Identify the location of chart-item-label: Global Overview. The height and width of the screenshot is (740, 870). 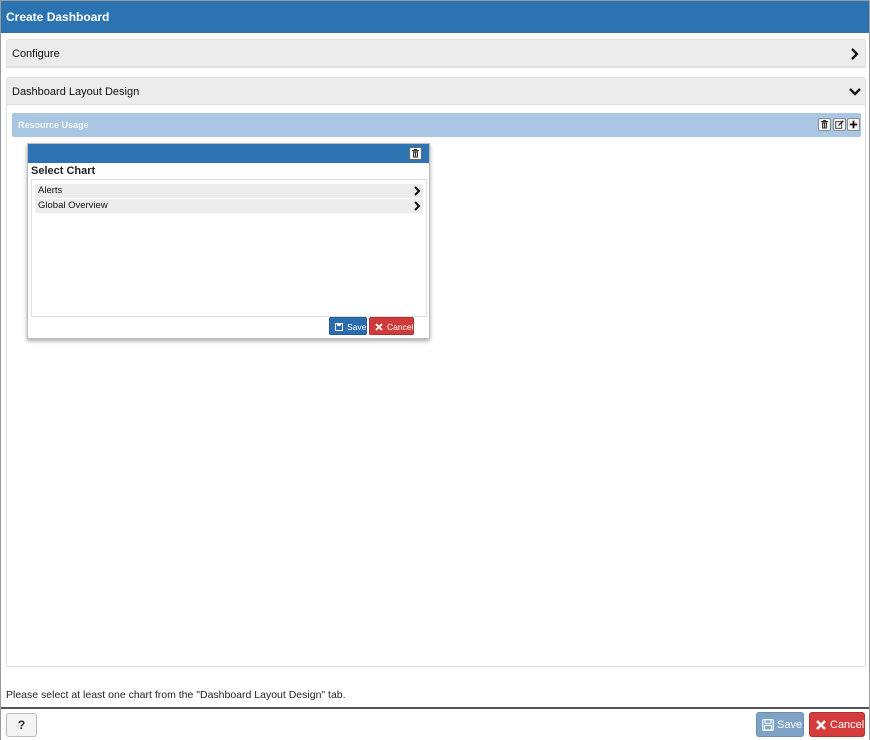
(73, 205).